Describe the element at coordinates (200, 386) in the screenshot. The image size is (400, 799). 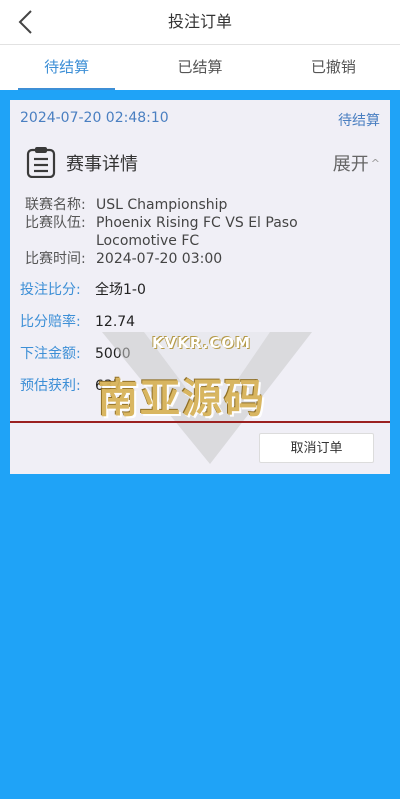
I see `bet-row-profit: 预估获利: 637` at that location.